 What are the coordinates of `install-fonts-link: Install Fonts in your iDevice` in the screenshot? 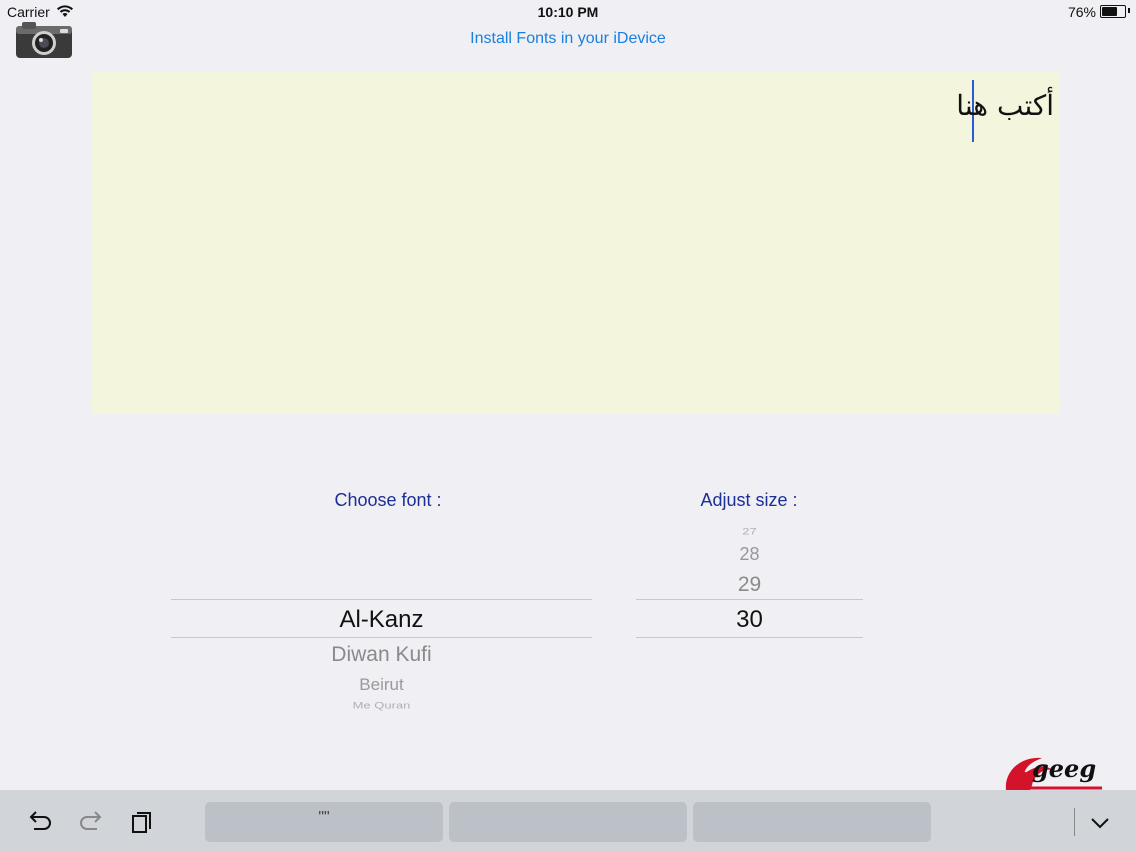 It's located at (568, 39).